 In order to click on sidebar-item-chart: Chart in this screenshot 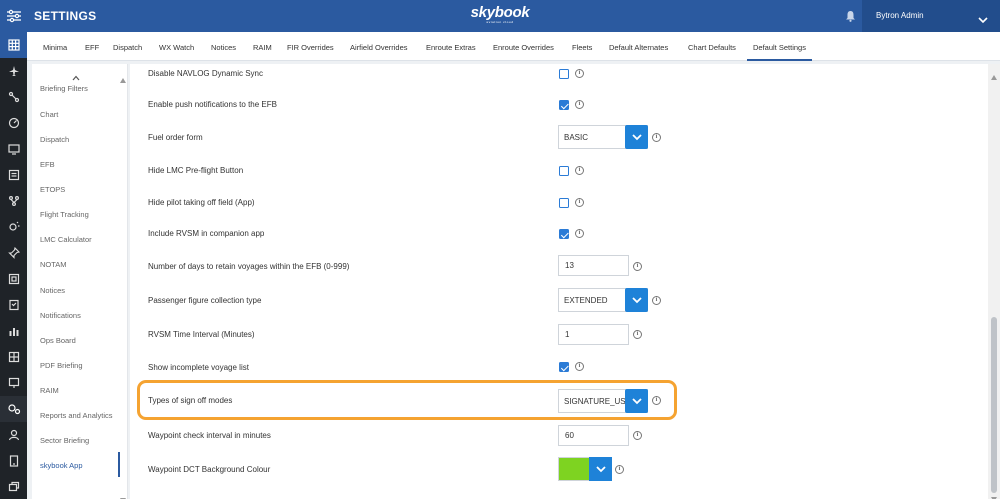, I will do `click(49, 114)`.